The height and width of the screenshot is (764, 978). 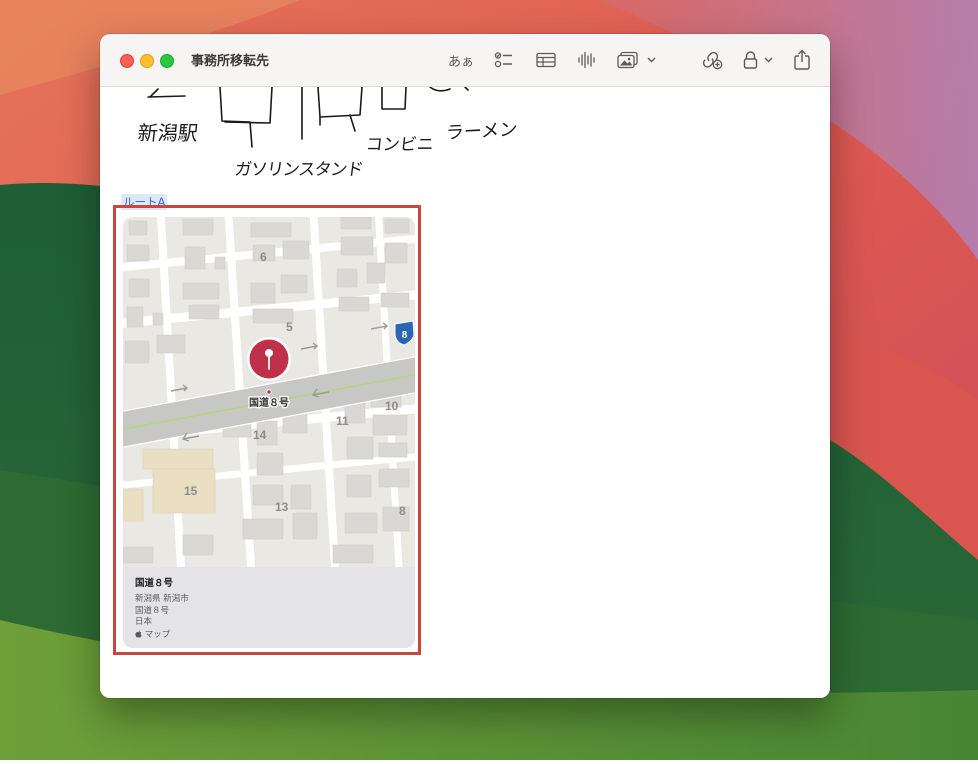 What do you see at coordinates (167, 61) in the screenshot?
I see `zoom-button` at bounding box center [167, 61].